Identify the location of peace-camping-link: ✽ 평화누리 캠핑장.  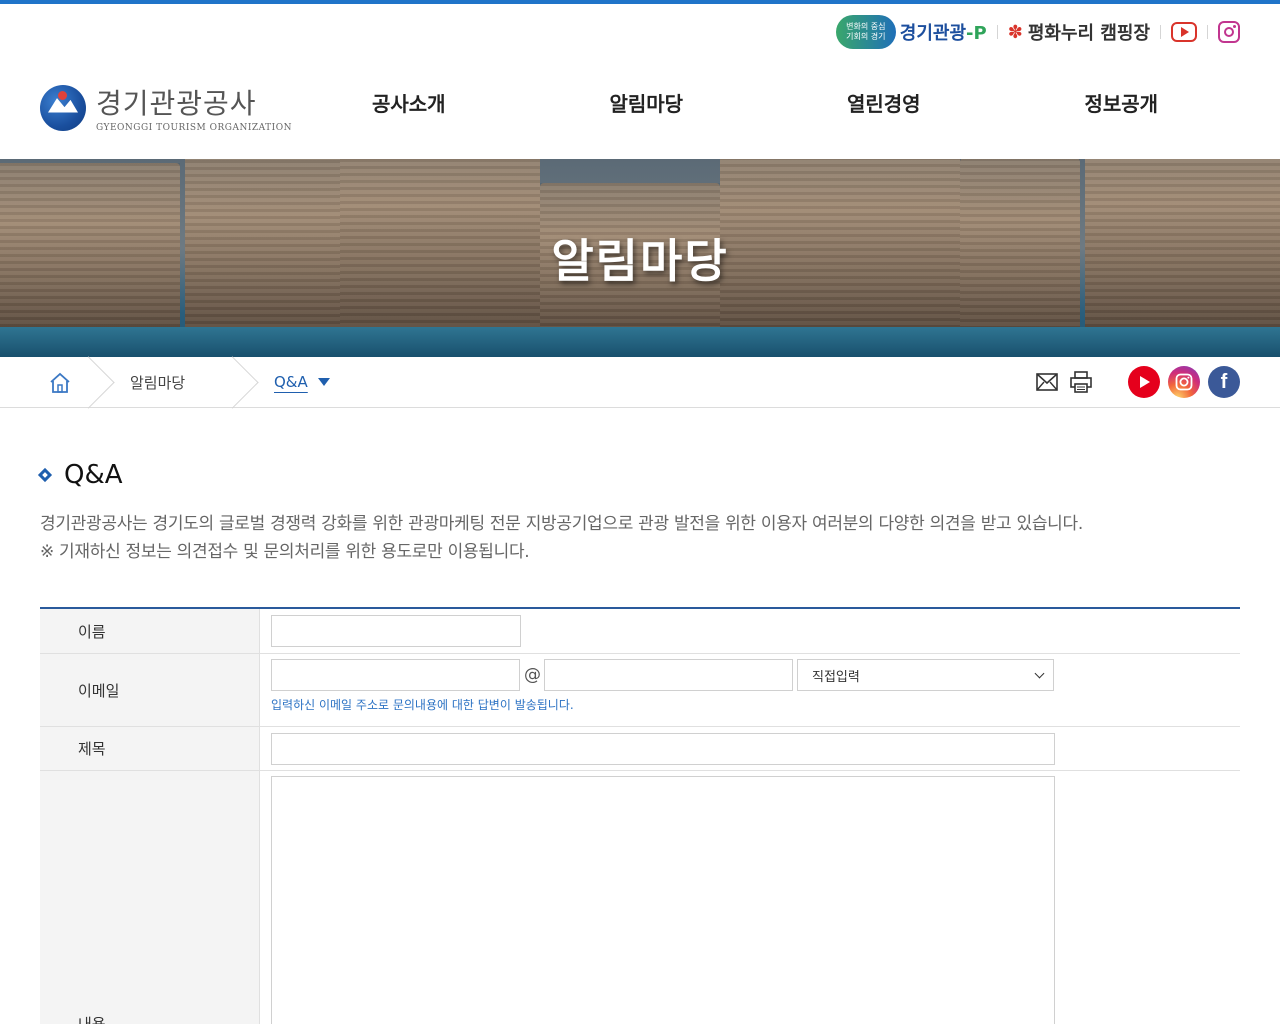
(1079, 32).